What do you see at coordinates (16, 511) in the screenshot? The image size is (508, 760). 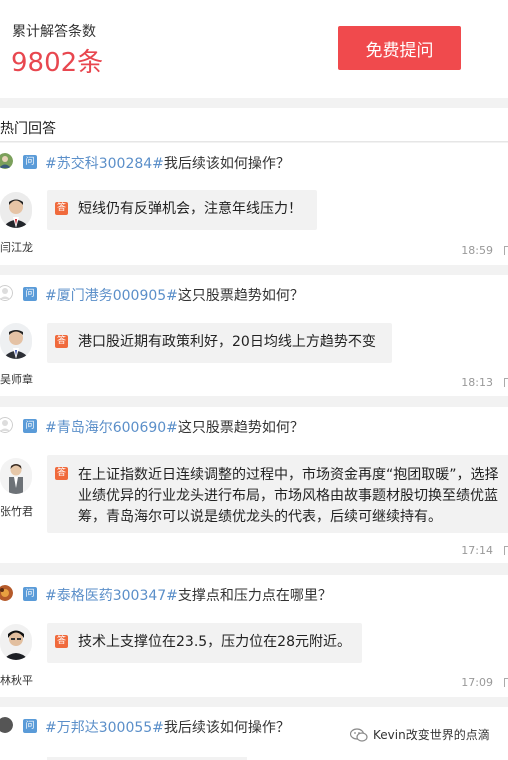 I see `advisor-name: 张竹君` at bounding box center [16, 511].